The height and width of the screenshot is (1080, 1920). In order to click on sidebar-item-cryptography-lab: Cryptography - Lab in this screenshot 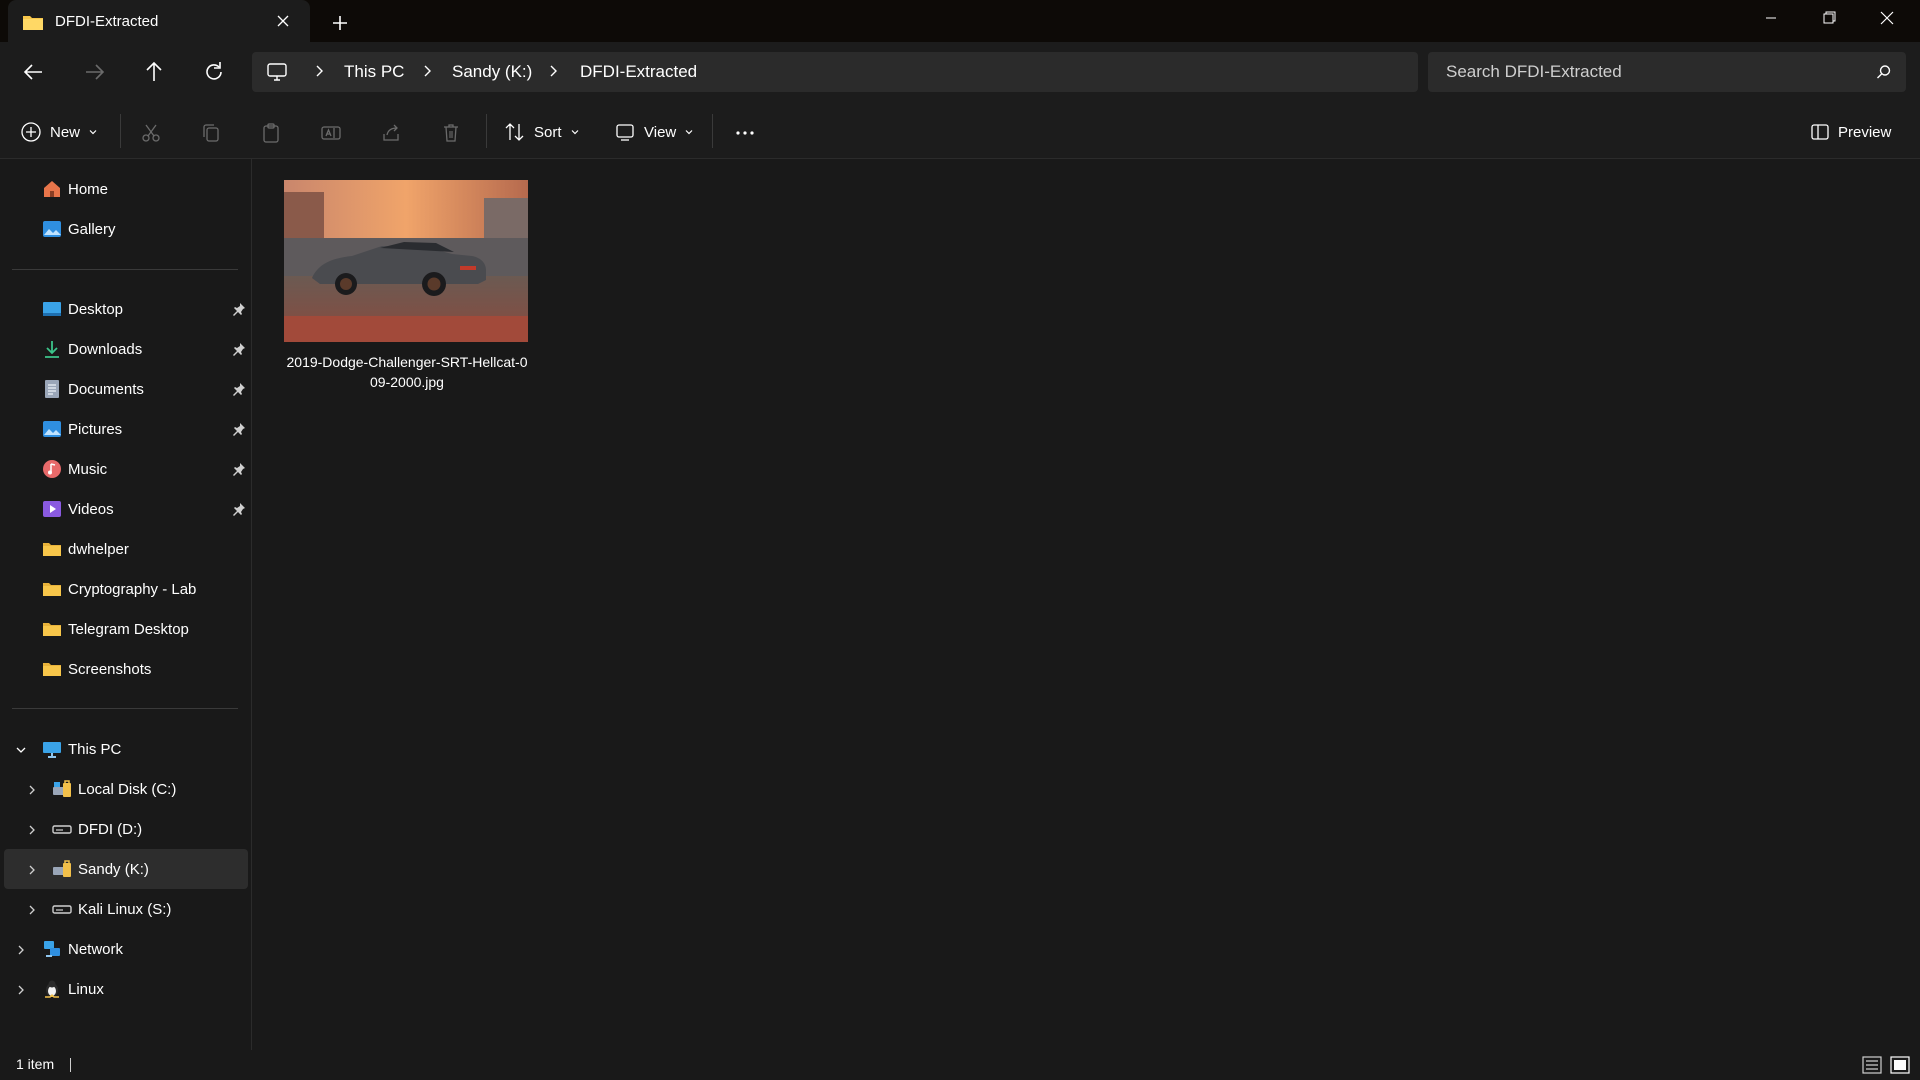, I will do `click(119, 589)`.